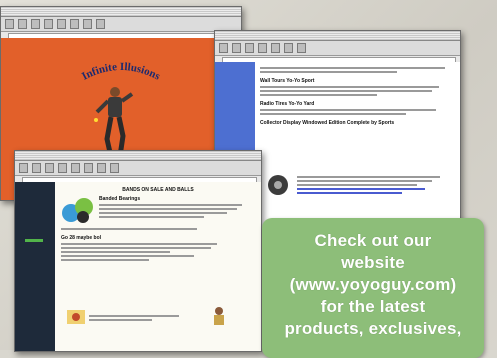 The image size is (497, 358). I want to click on section-heading: Wall Tours Yo-Yo Sport, so click(287, 81).